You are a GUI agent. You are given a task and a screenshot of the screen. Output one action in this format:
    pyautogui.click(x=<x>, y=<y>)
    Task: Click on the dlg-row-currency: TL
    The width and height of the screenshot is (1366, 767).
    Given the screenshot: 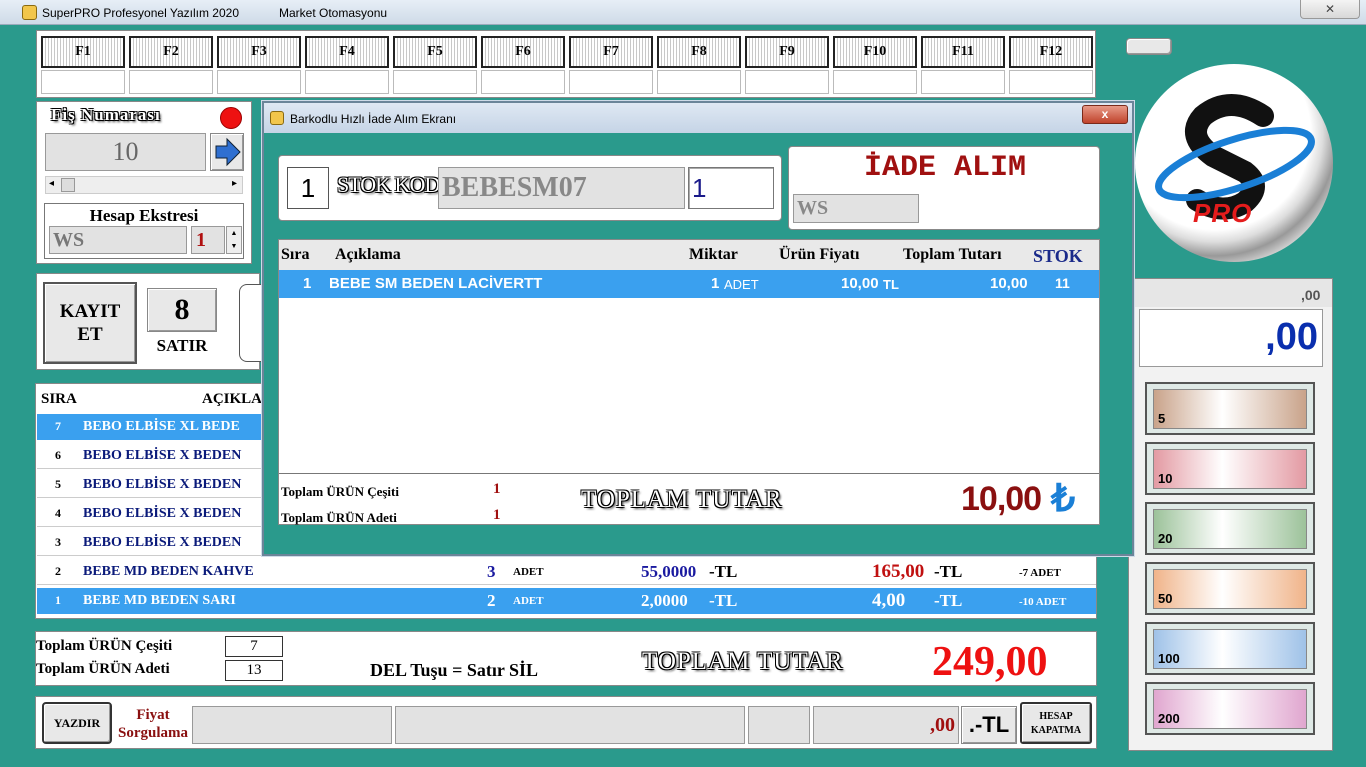 What is the action you would take?
    pyautogui.click(x=891, y=284)
    